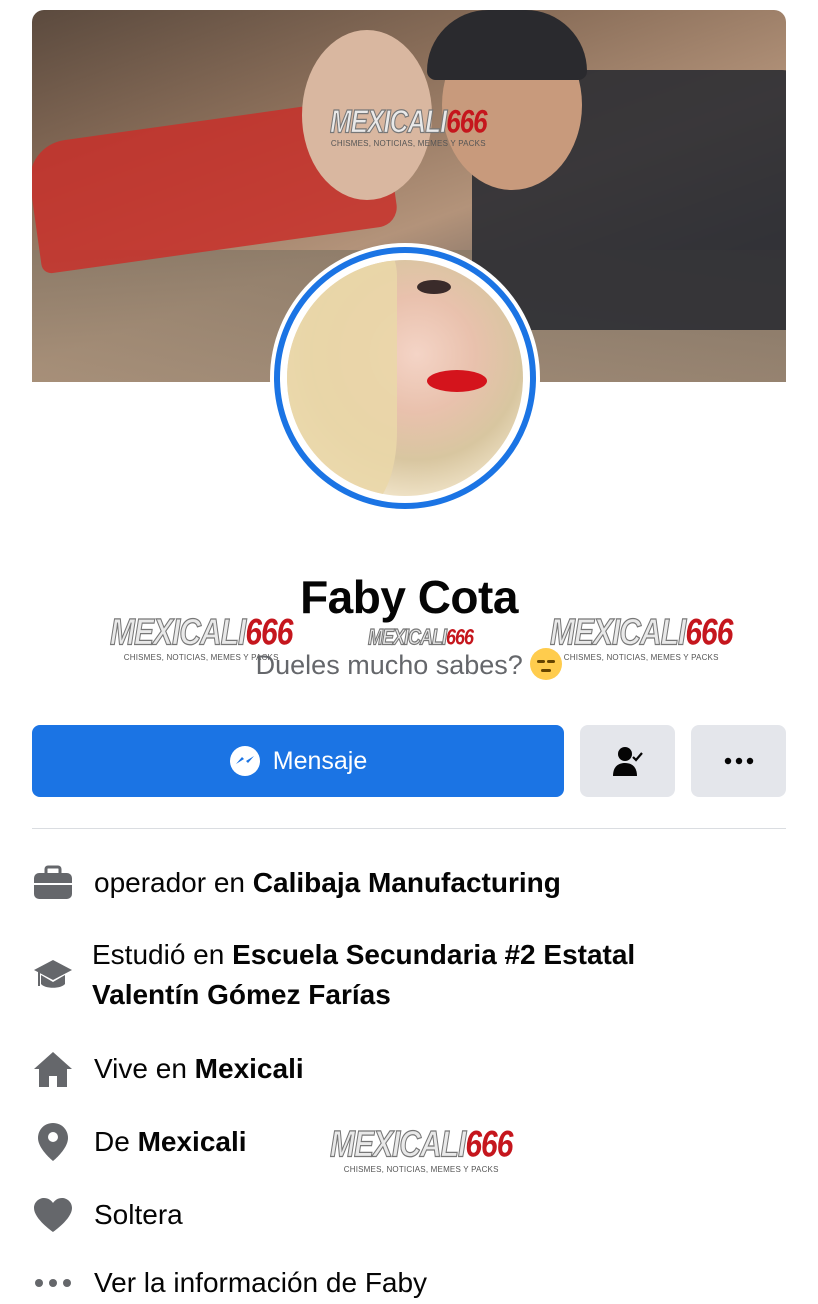 This screenshot has height=1304, width=818. I want to click on more-options-button, so click(738, 761).